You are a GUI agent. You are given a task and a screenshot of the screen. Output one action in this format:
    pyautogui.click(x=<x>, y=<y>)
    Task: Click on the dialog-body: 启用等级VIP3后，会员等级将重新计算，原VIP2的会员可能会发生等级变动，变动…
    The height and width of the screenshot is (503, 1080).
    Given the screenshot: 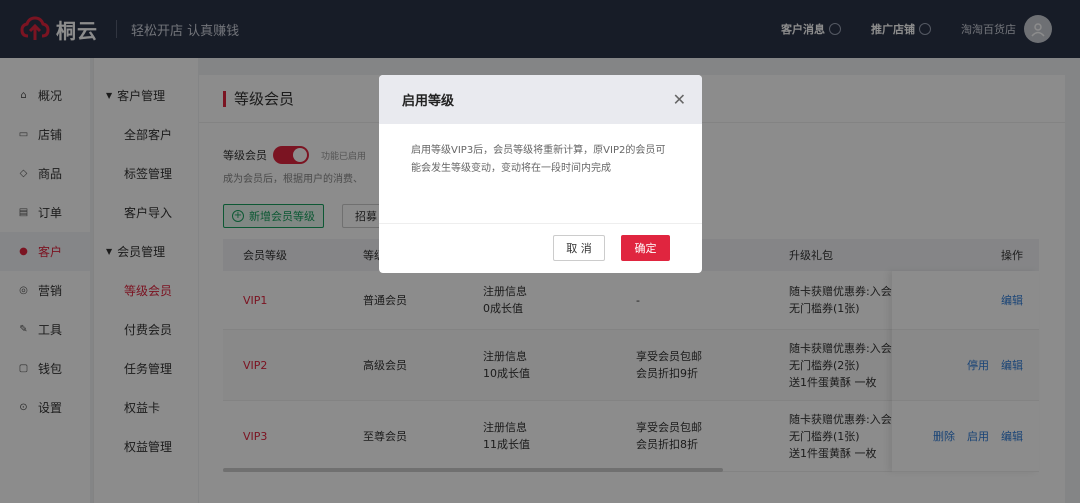 What is the action you would take?
    pyautogui.click(x=540, y=174)
    